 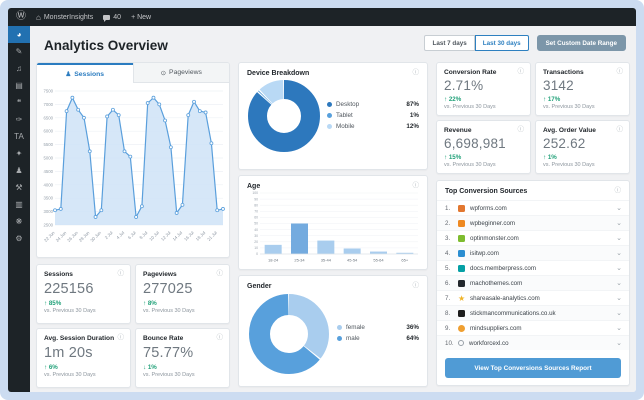 I want to click on source-domain: machothemes.com, so click(x=496, y=283).